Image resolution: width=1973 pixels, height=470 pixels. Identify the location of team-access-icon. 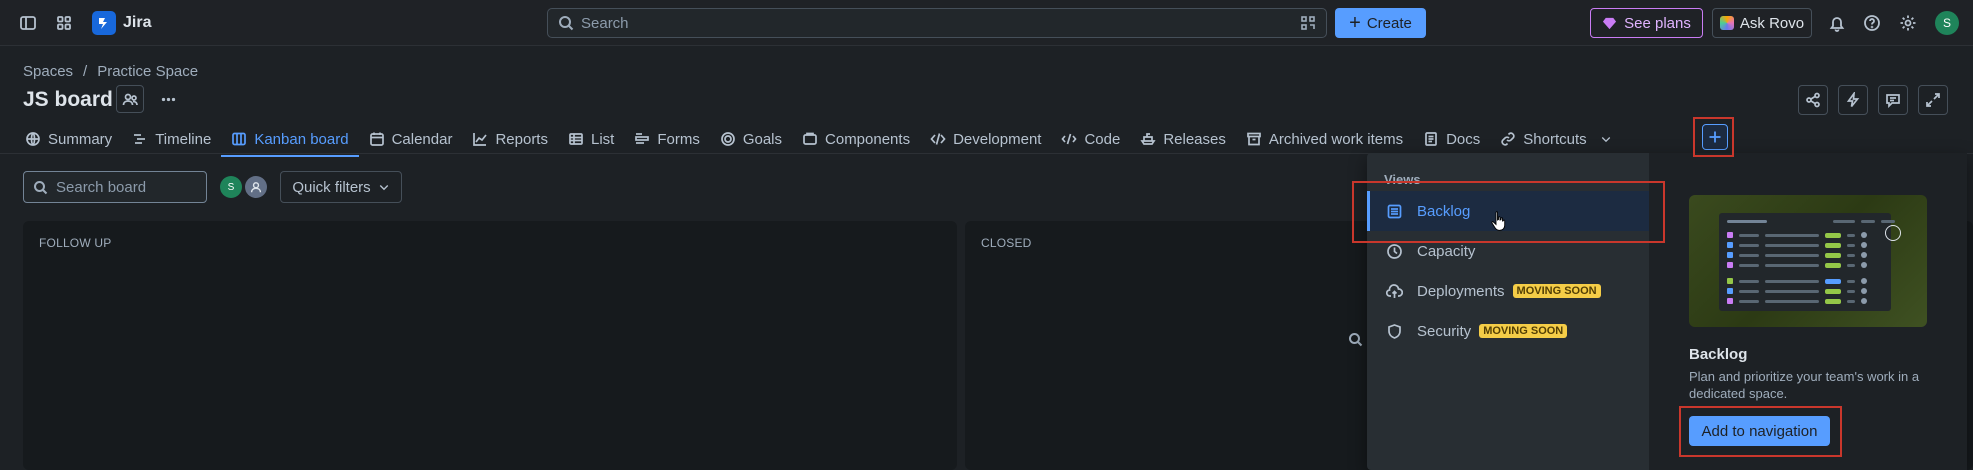
(130, 99).